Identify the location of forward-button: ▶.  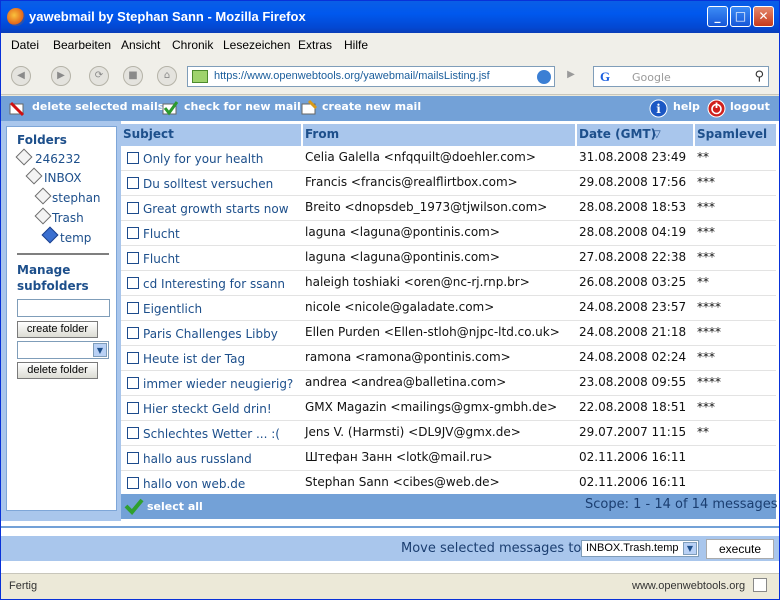
(61, 76).